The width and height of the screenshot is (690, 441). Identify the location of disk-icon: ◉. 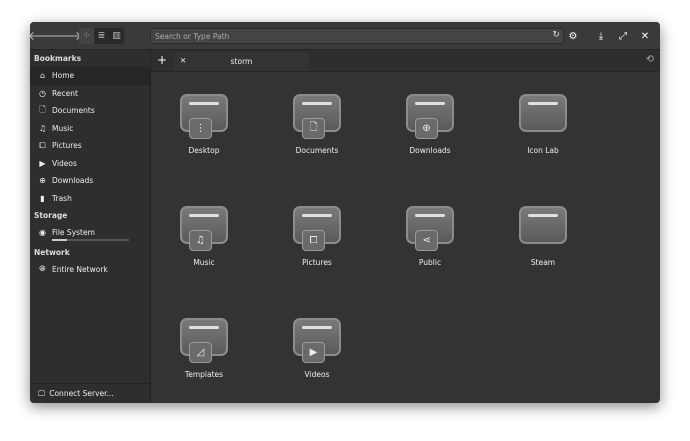
(42, 233).